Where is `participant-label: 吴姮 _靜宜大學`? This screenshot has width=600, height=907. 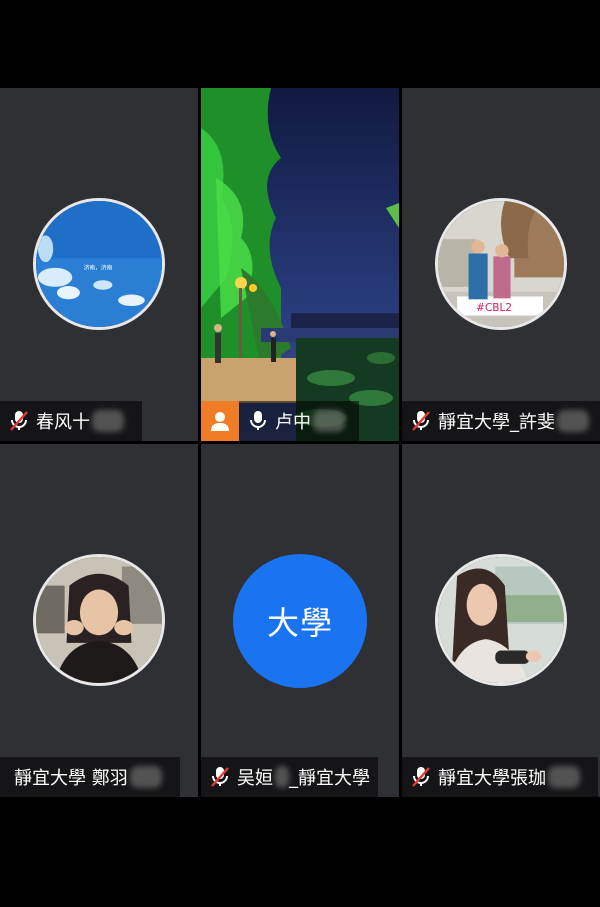
participant-label: 吴姮 _靜宜大學 is located at coordinates (289, 777).